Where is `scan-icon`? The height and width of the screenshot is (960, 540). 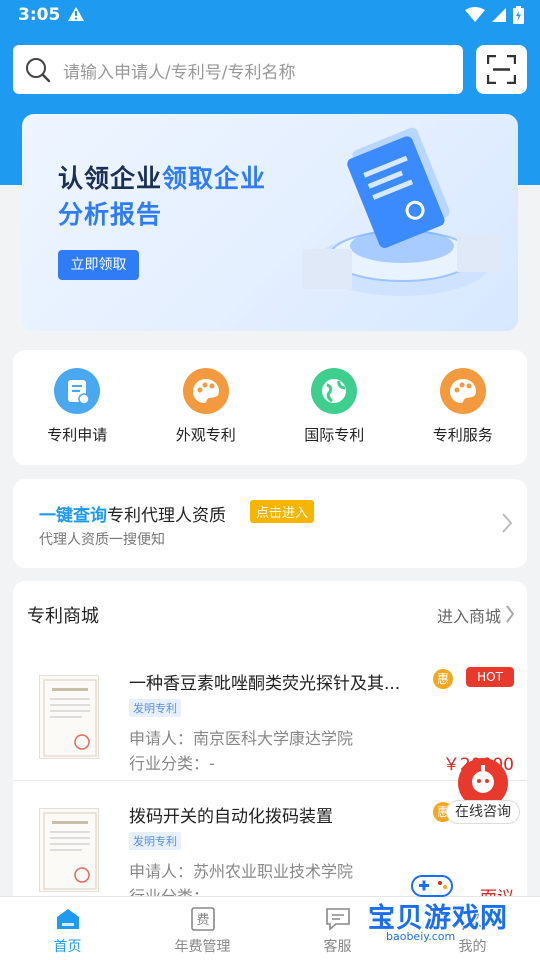 scan-icon is located at coordinates (501, 69).